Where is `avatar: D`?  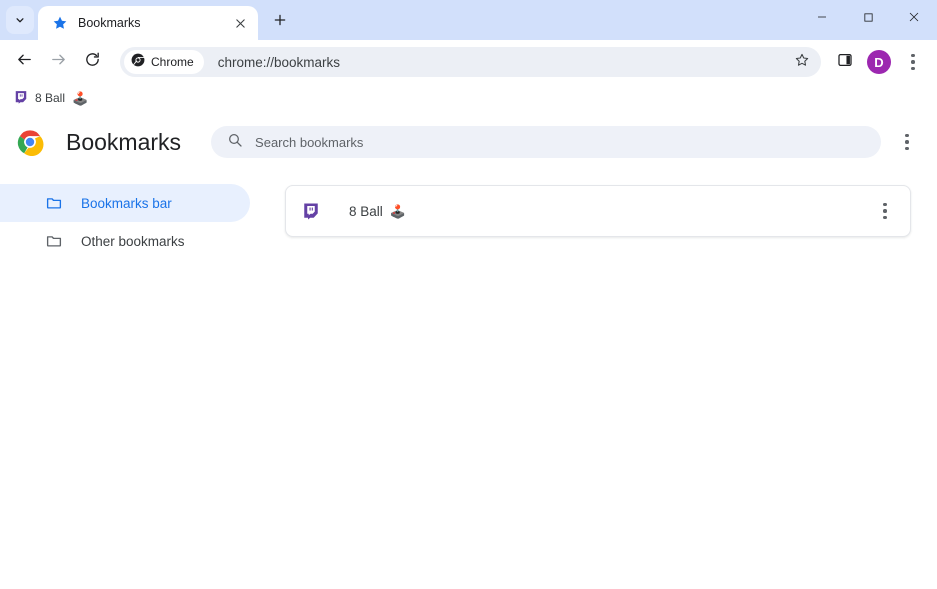 avatar: D is located at coordinates (879, 62).